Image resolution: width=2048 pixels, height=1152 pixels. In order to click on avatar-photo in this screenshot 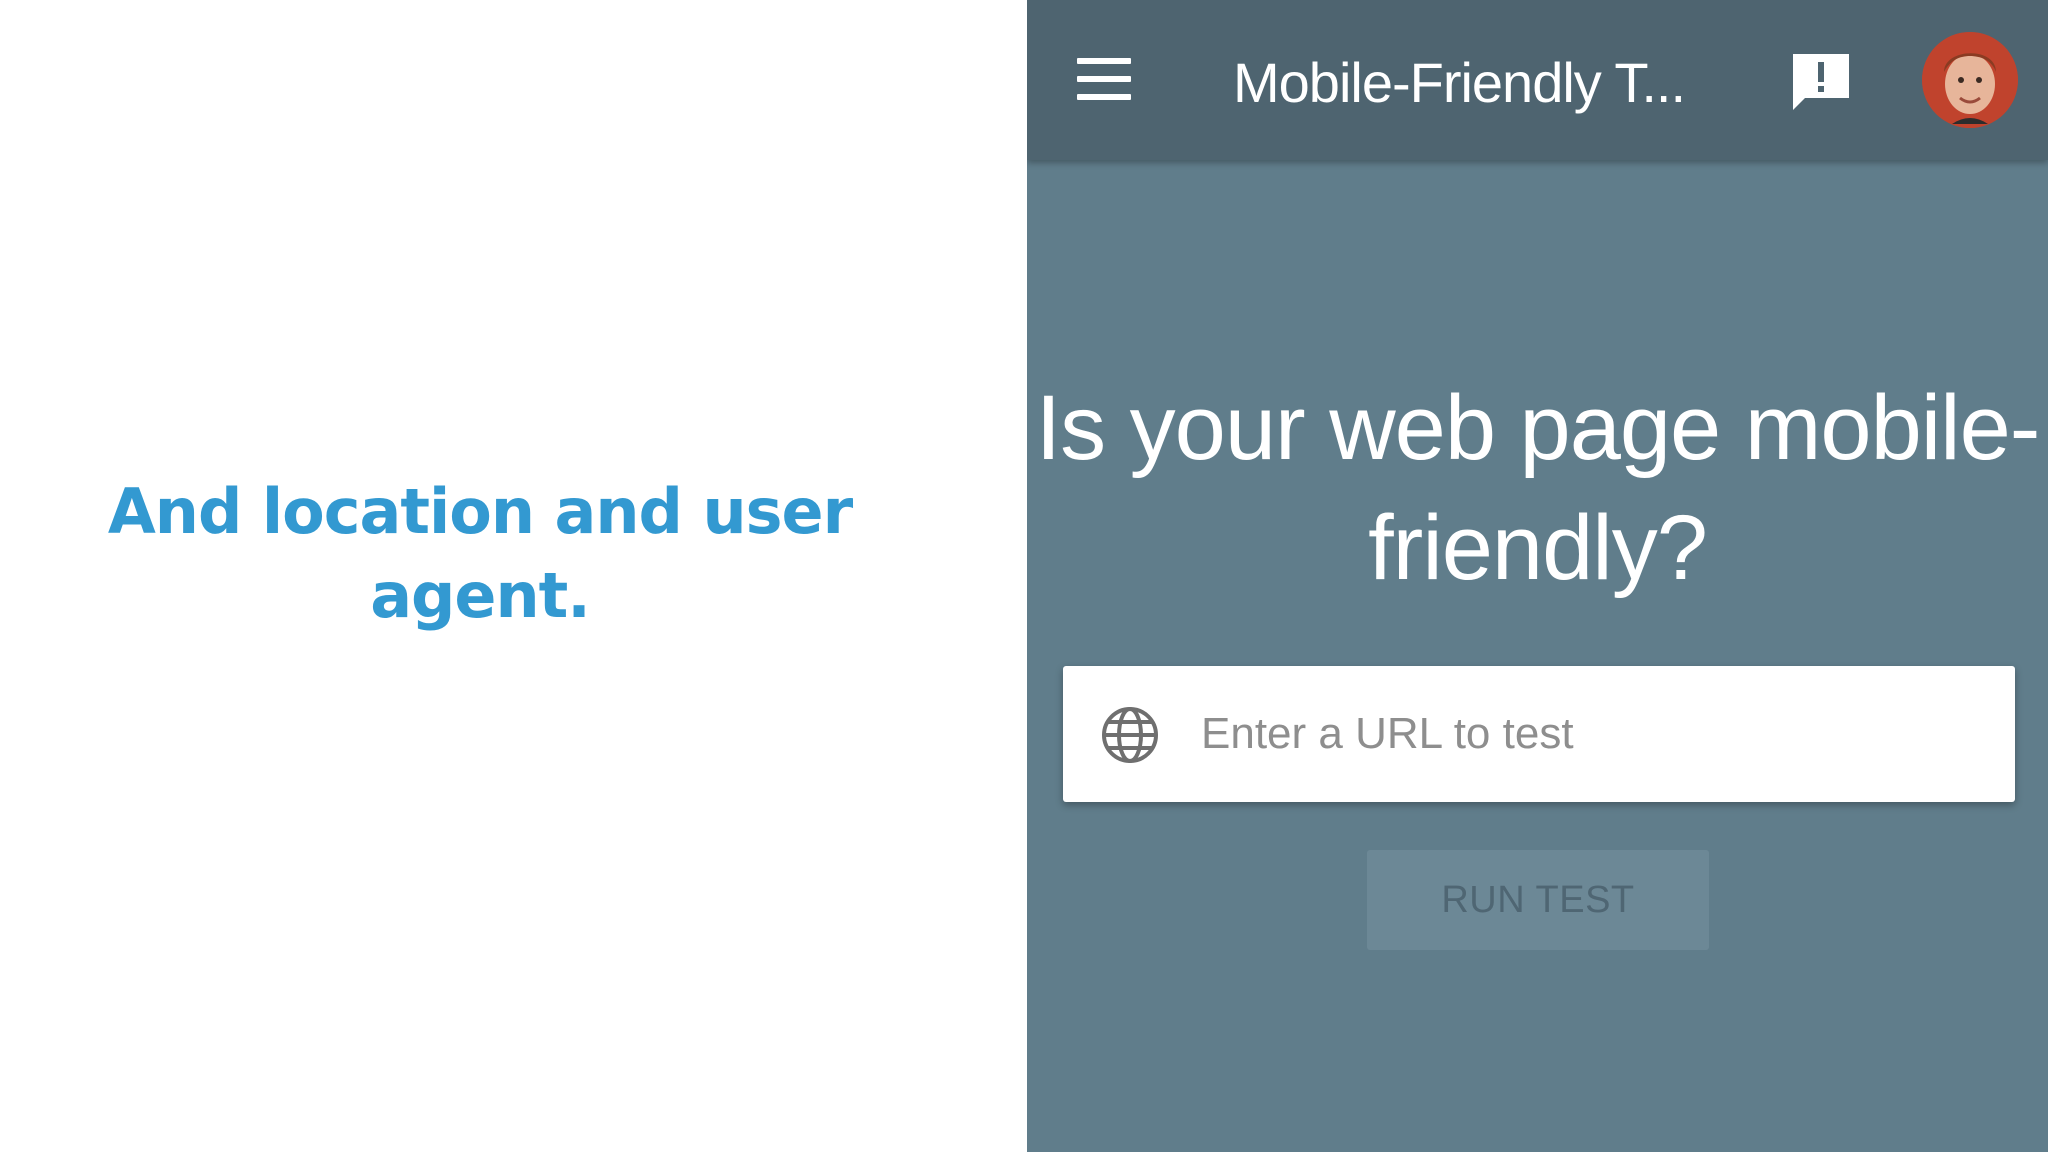, I will do `click(1970, 80)`.